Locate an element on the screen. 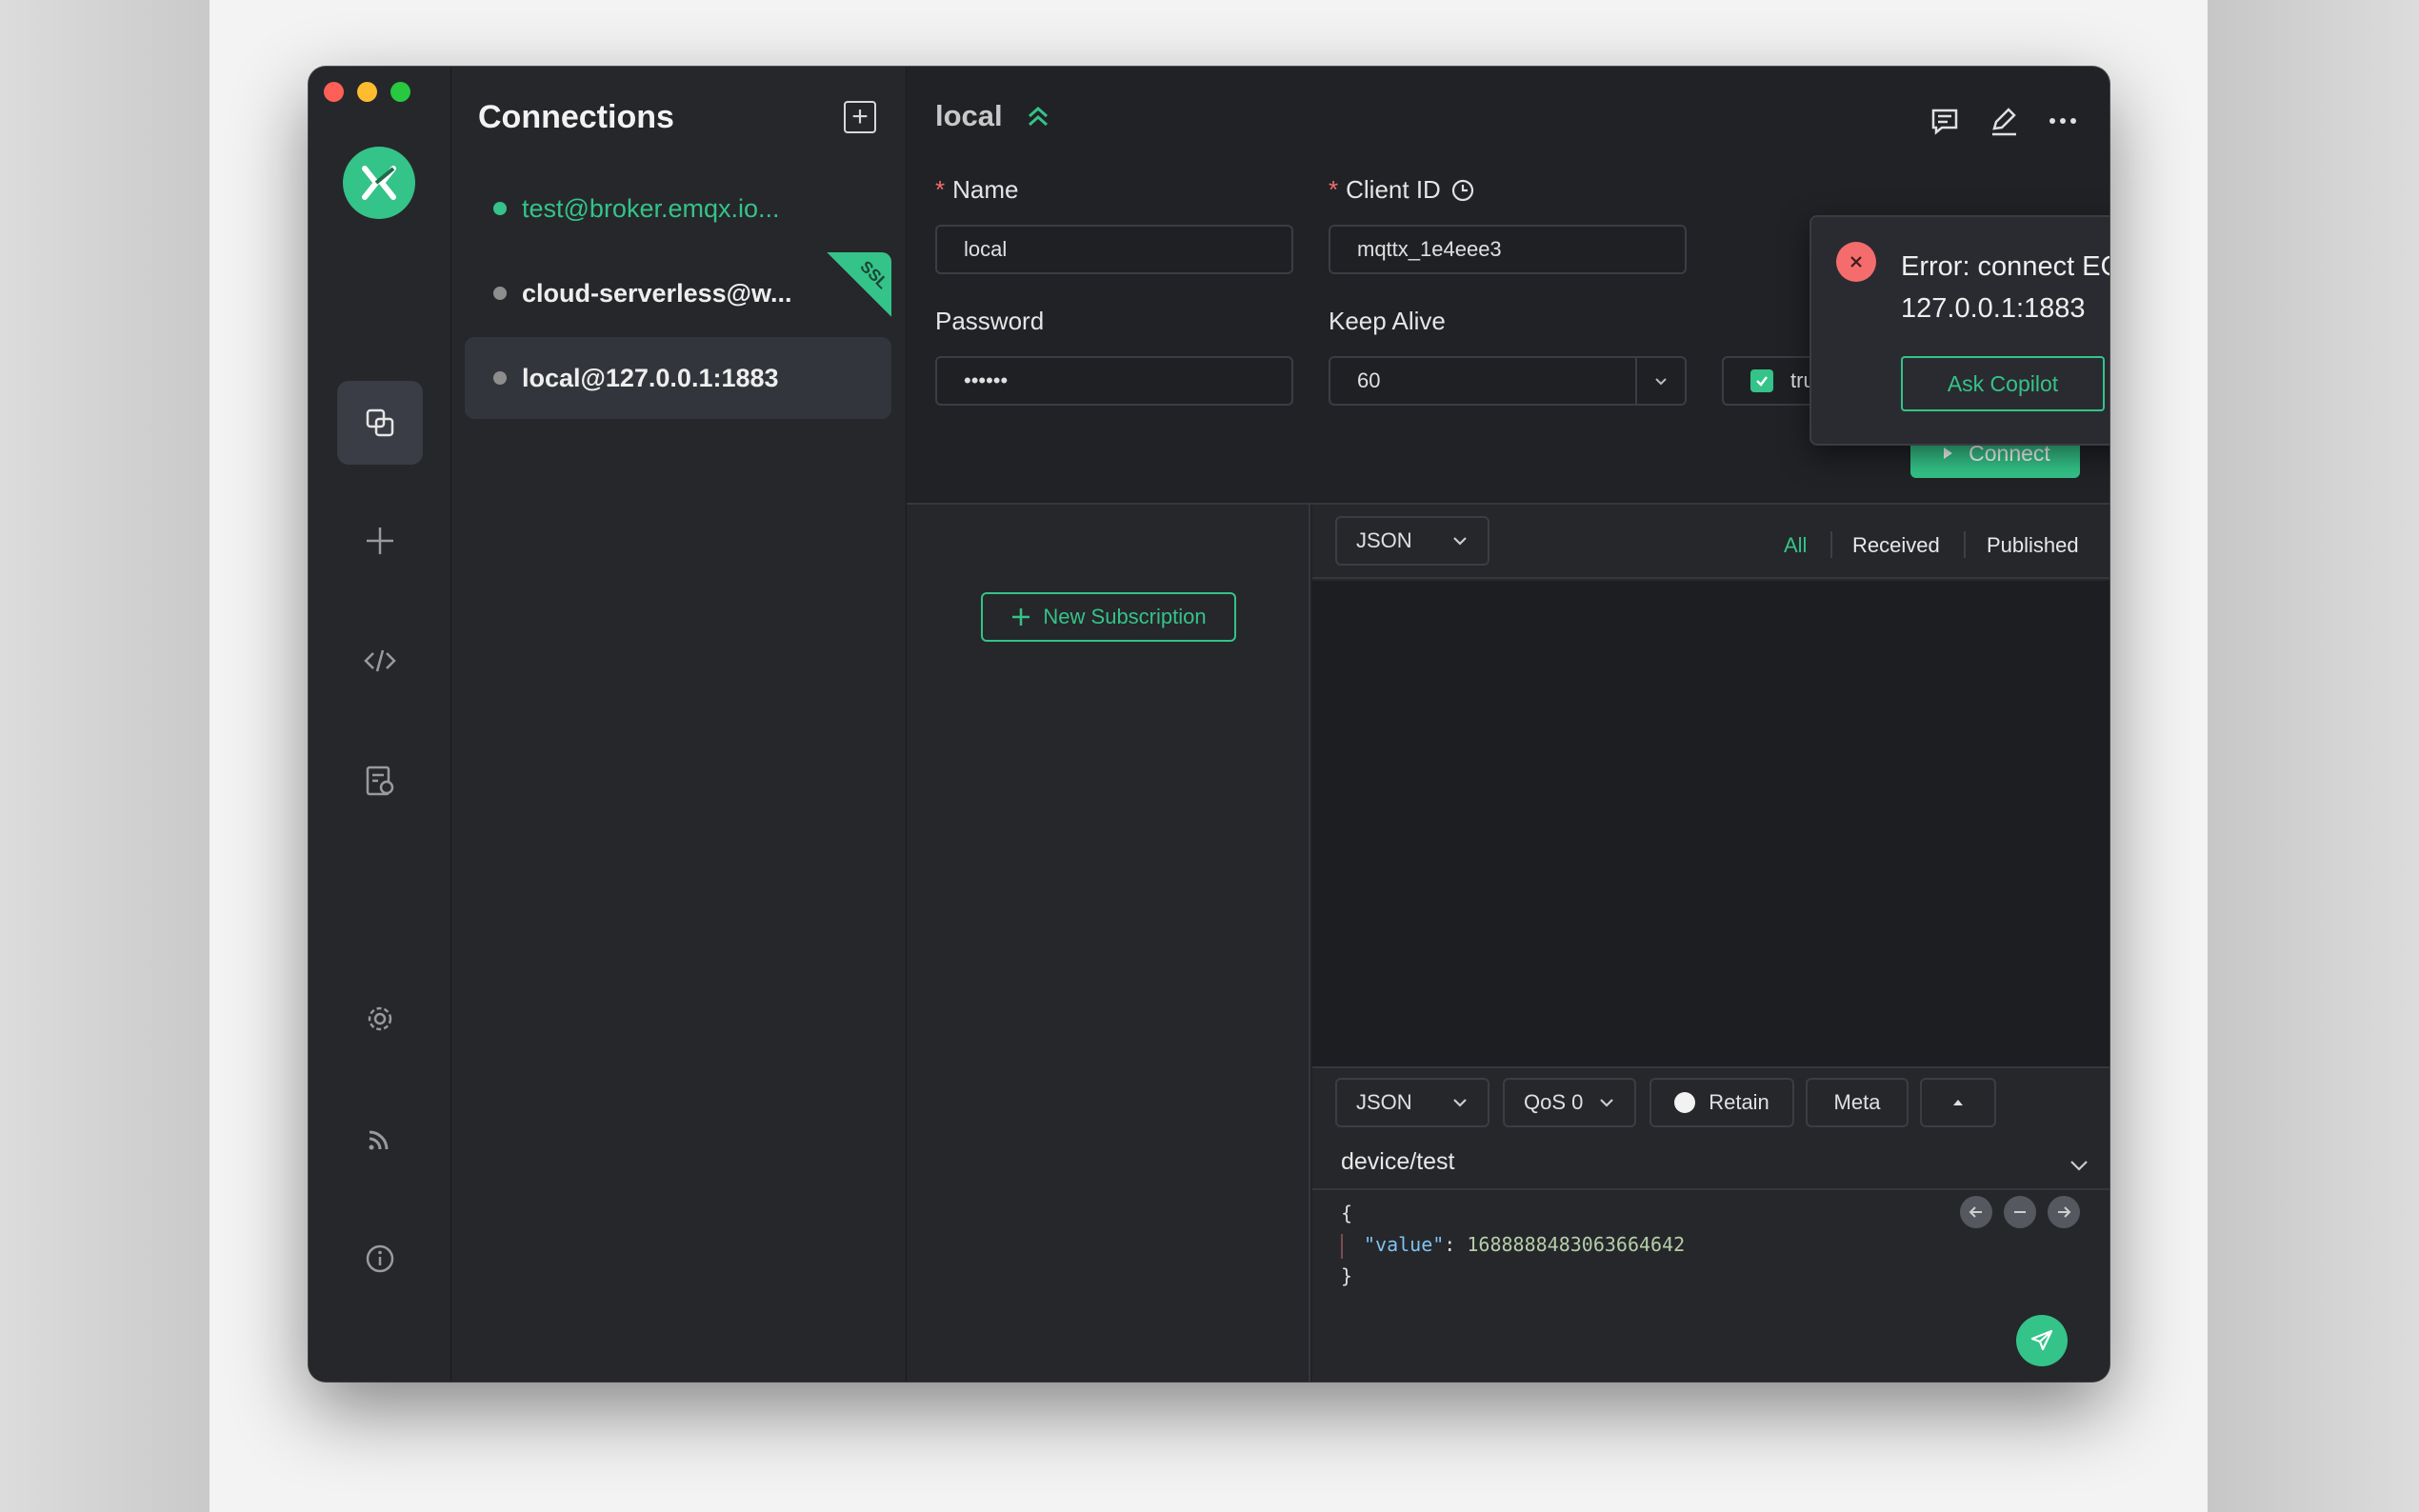 The image size is (2419, 1512). password-field: •••••• is located at coordinates (1114, 381).